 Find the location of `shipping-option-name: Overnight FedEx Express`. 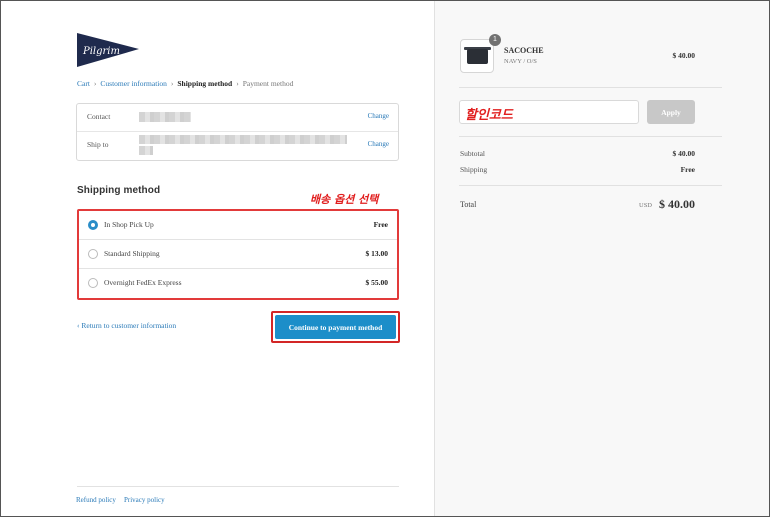

shipping-option-name: Overnight FedEx Express is located at coordinates (143, 282).